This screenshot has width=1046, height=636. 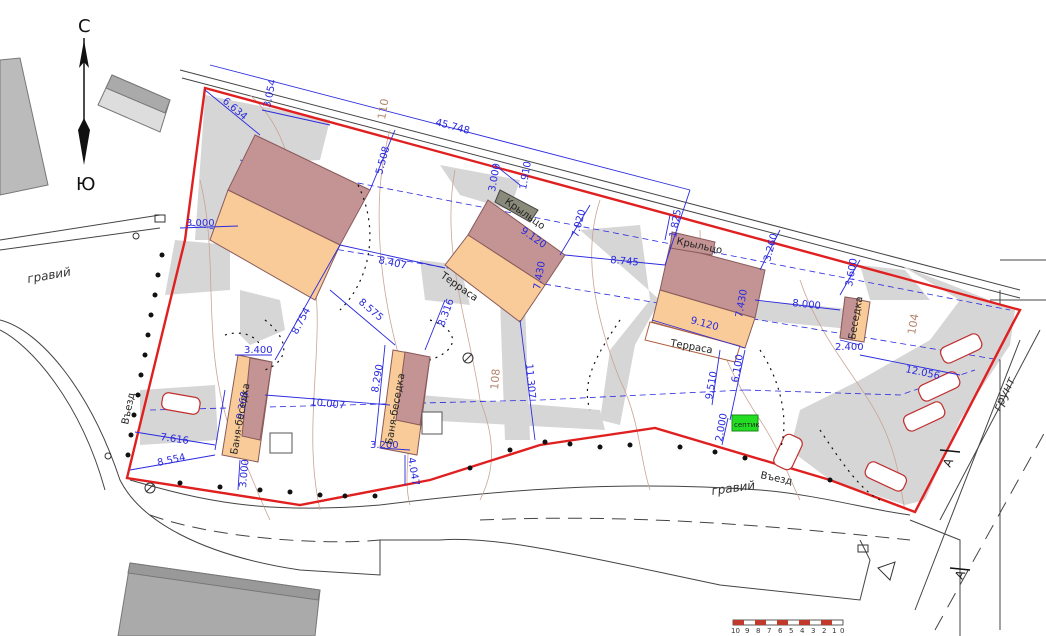 I want to click on scale-tick-6: 6, so click(x=780, y=631).